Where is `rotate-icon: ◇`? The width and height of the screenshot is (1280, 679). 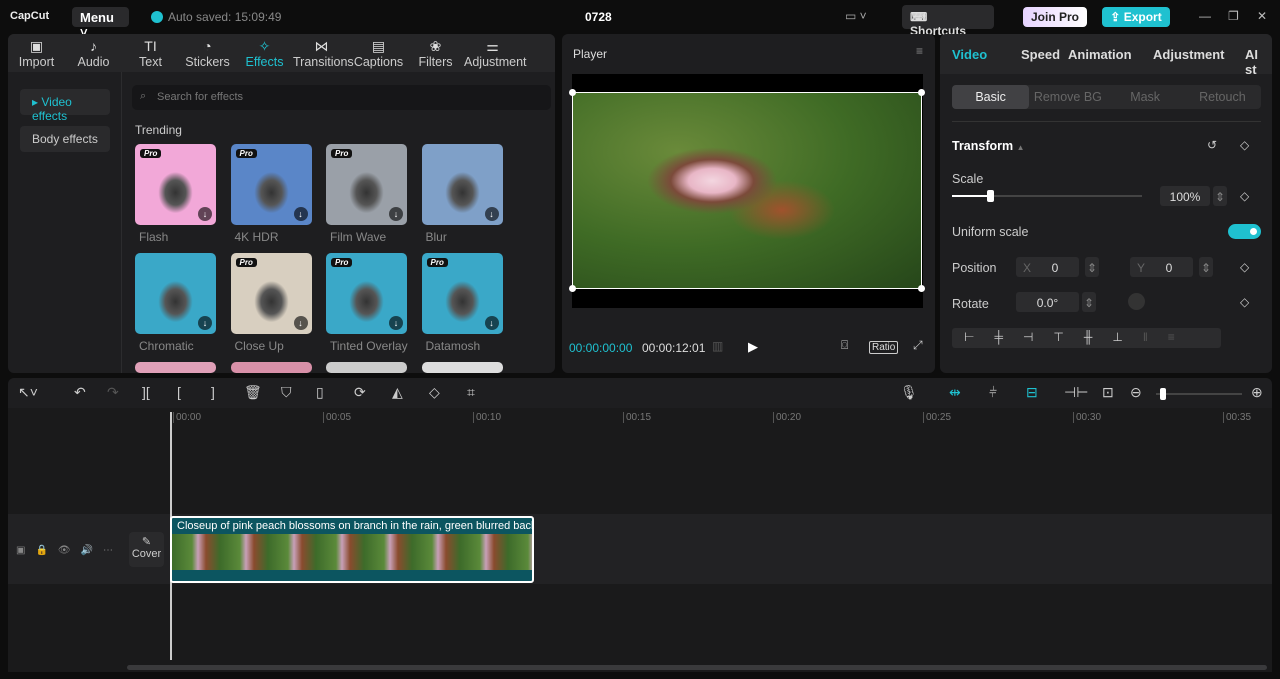
rotate-icon: ◇ is located at coordinates (434, 392).